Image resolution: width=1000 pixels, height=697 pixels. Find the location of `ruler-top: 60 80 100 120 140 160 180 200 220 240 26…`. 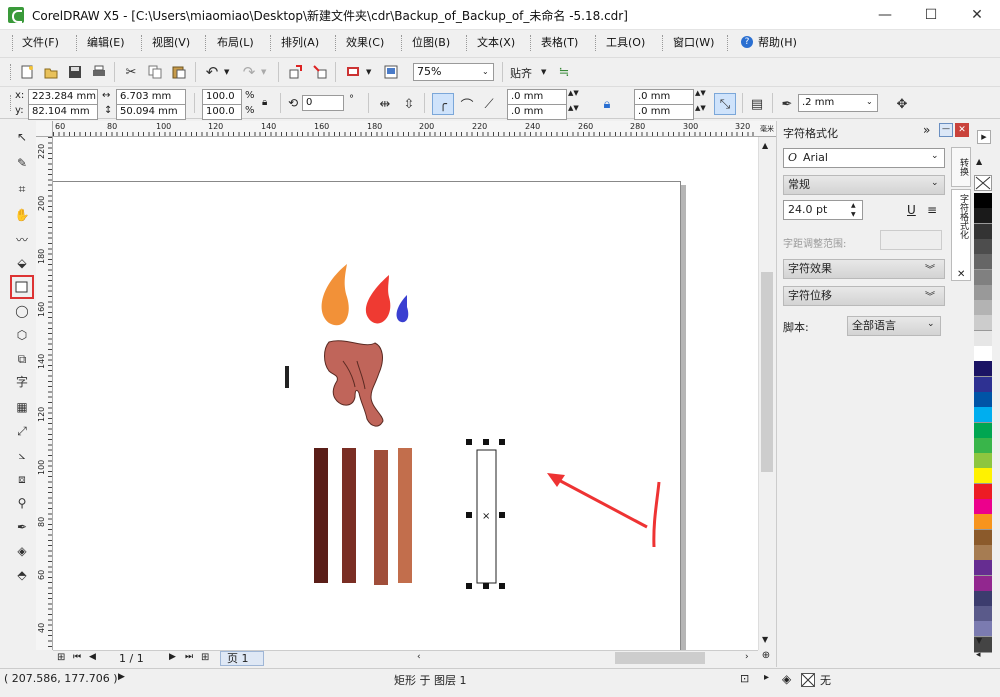

ruler-top: 60 80 100 120 140 160 180 200 220 240 26… is located at coordinates (405, 129).